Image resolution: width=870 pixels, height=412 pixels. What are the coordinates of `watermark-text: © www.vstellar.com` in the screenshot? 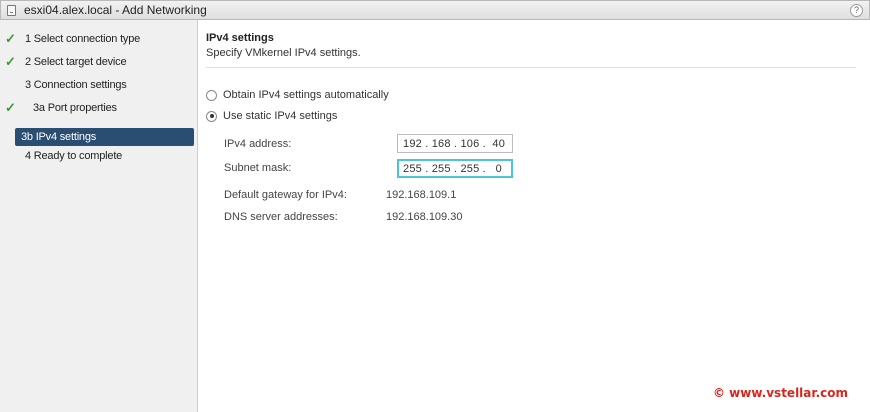 It's located at (781, 393).